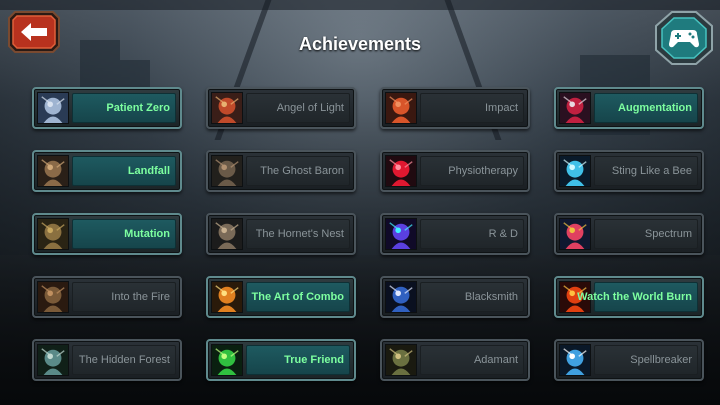 The width and height of the screenshot is (720, 405). I want to click on achievement-label: Physiotherapy, so click(483, 171).